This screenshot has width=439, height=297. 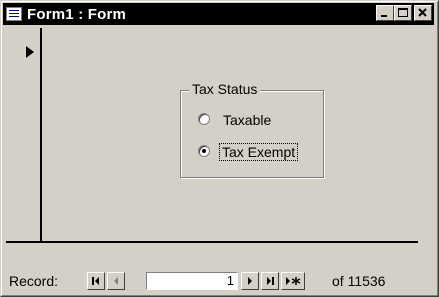 I want to click on minimize-icon, so click(x=384, y=16).